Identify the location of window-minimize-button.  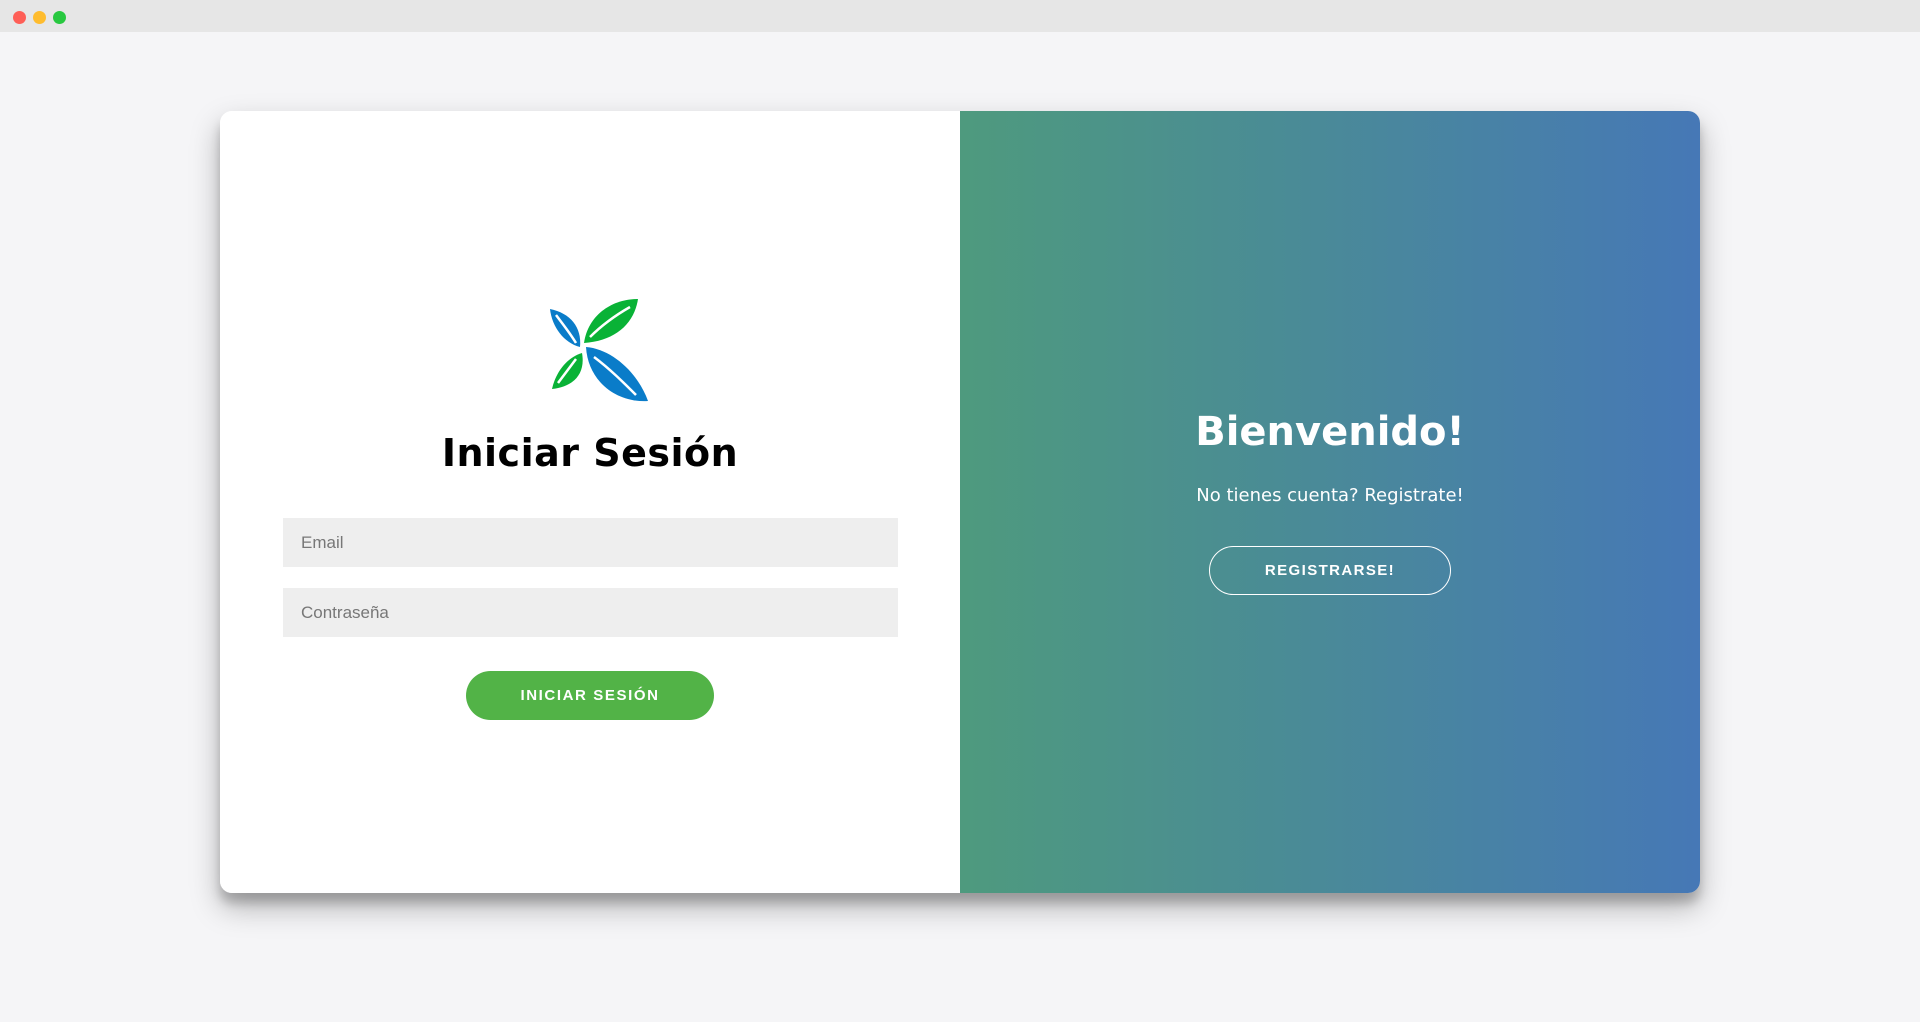
(39, 17).